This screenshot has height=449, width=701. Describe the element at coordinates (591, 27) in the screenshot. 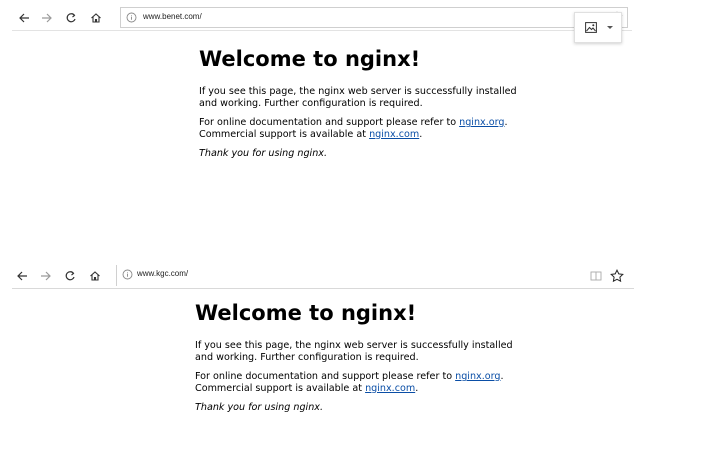

I see `image-icon` at that location.